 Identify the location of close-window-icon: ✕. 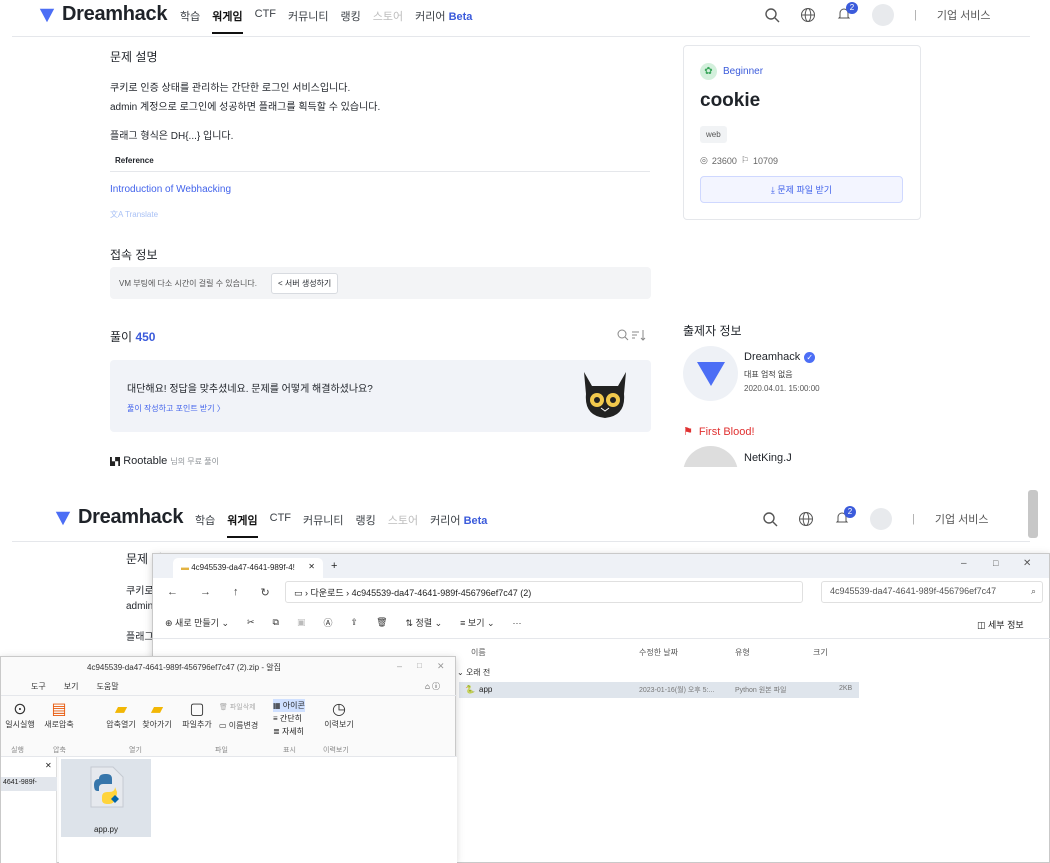
(1027, 563).